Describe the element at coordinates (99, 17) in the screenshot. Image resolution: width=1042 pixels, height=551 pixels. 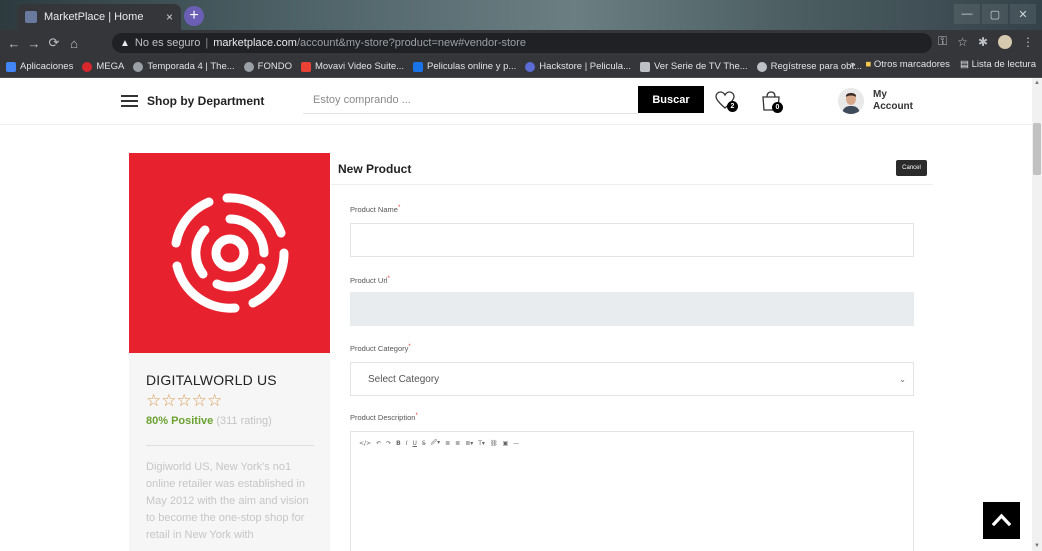
I see `browser-tab: MarketPlace | Home ×` at that location.